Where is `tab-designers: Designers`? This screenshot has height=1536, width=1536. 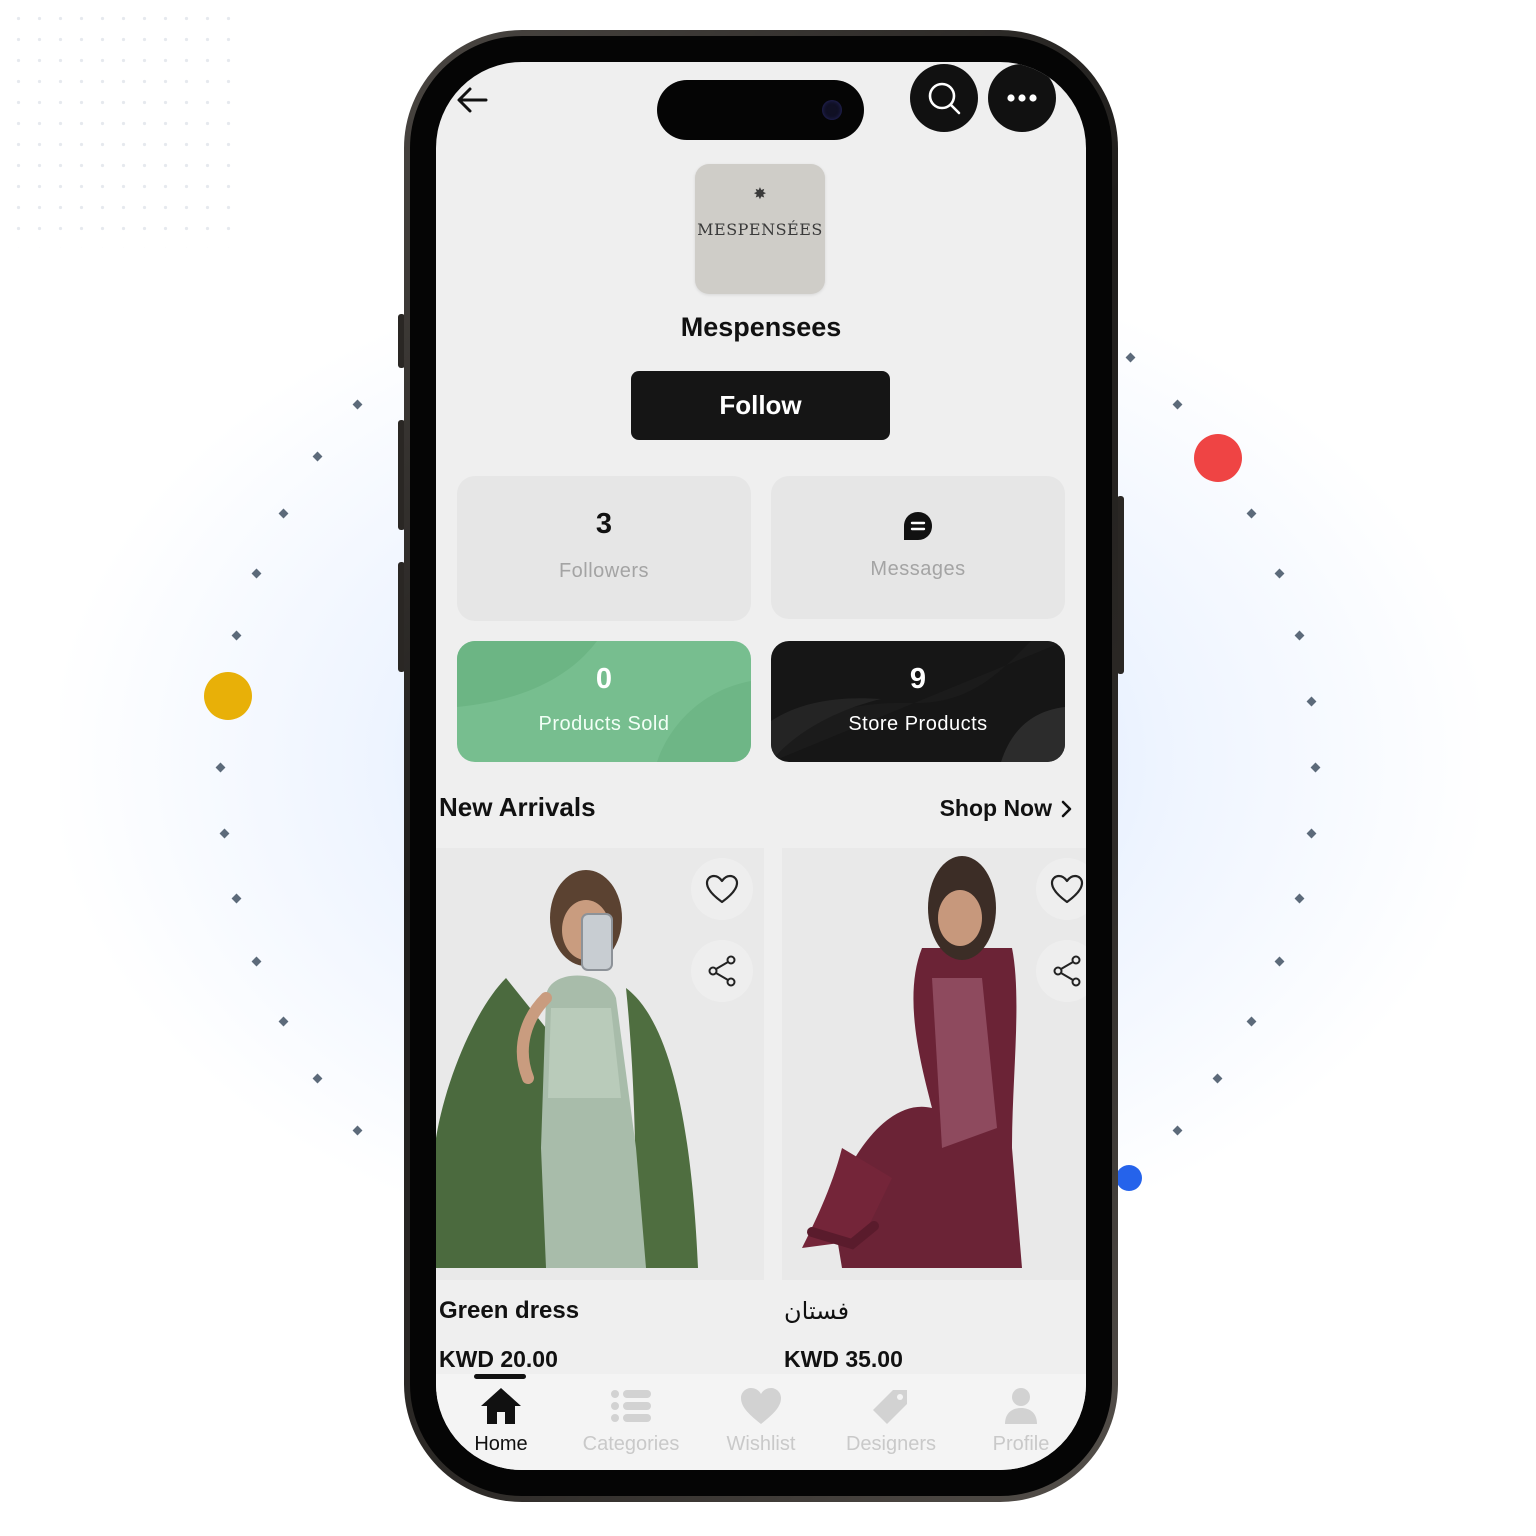
tab-designers: Designers is located at coordinates (891, 1421).